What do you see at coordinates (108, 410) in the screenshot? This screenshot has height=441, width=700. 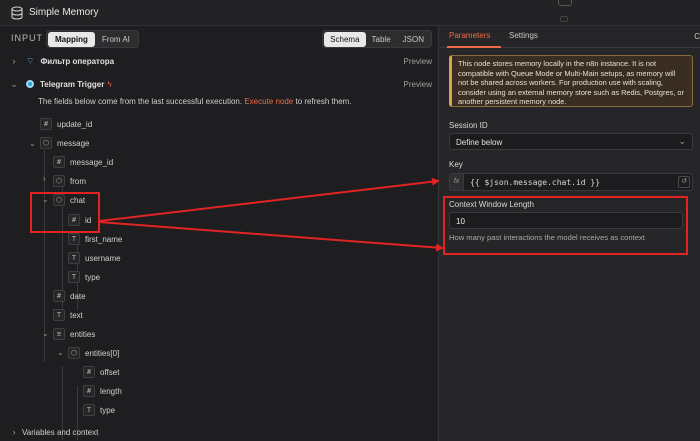 I see `field-label: type` at bounding box center [108, 410].